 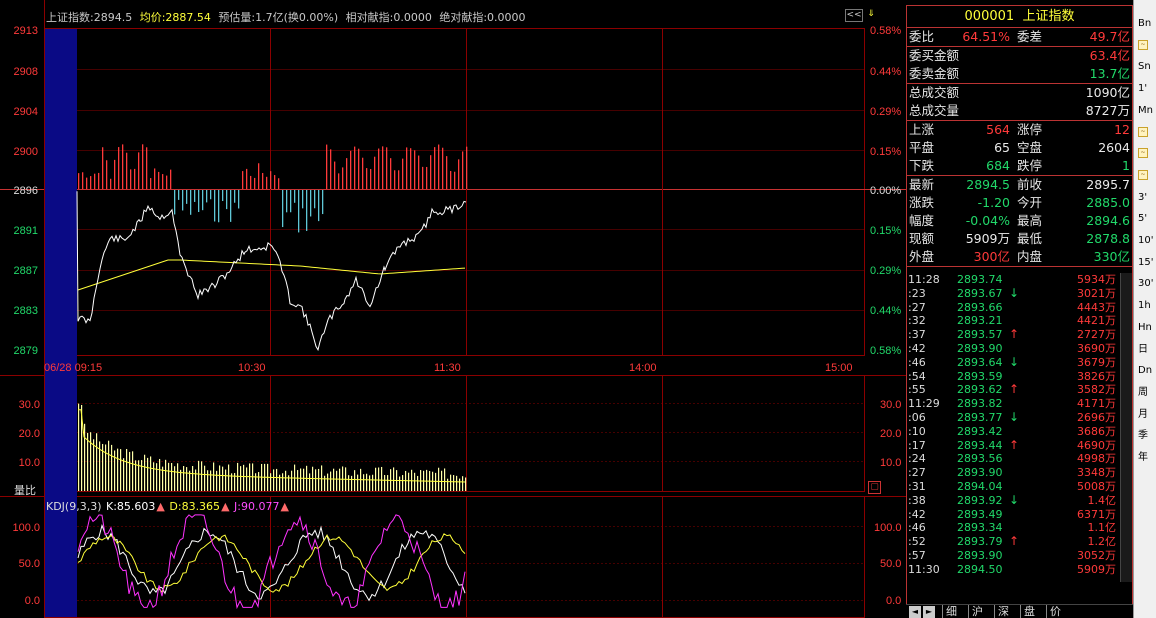 What do you see at coordinates (890, 564) in the screenshot?
I see `kdj-tick-right: 50.0` at bounding box center [890, 564].